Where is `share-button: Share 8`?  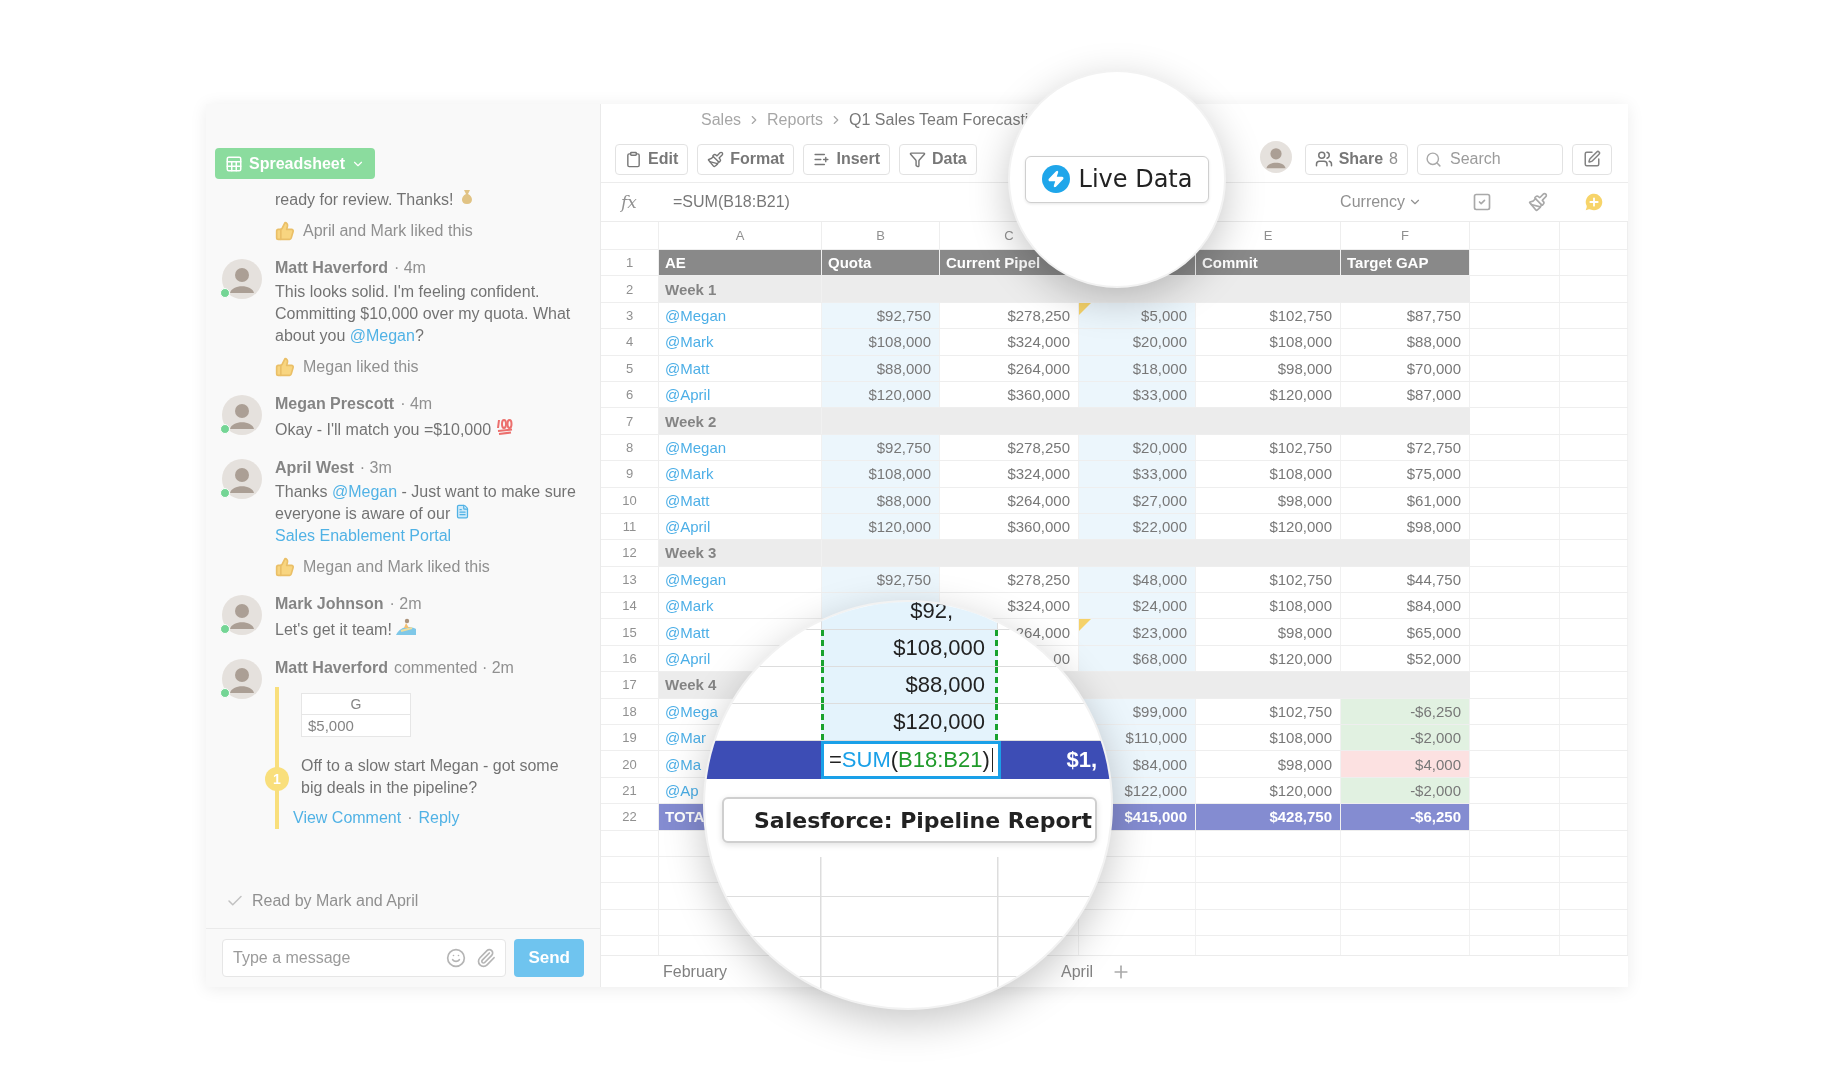
share-button: Share 8 is located at coordinates (1356, 159).